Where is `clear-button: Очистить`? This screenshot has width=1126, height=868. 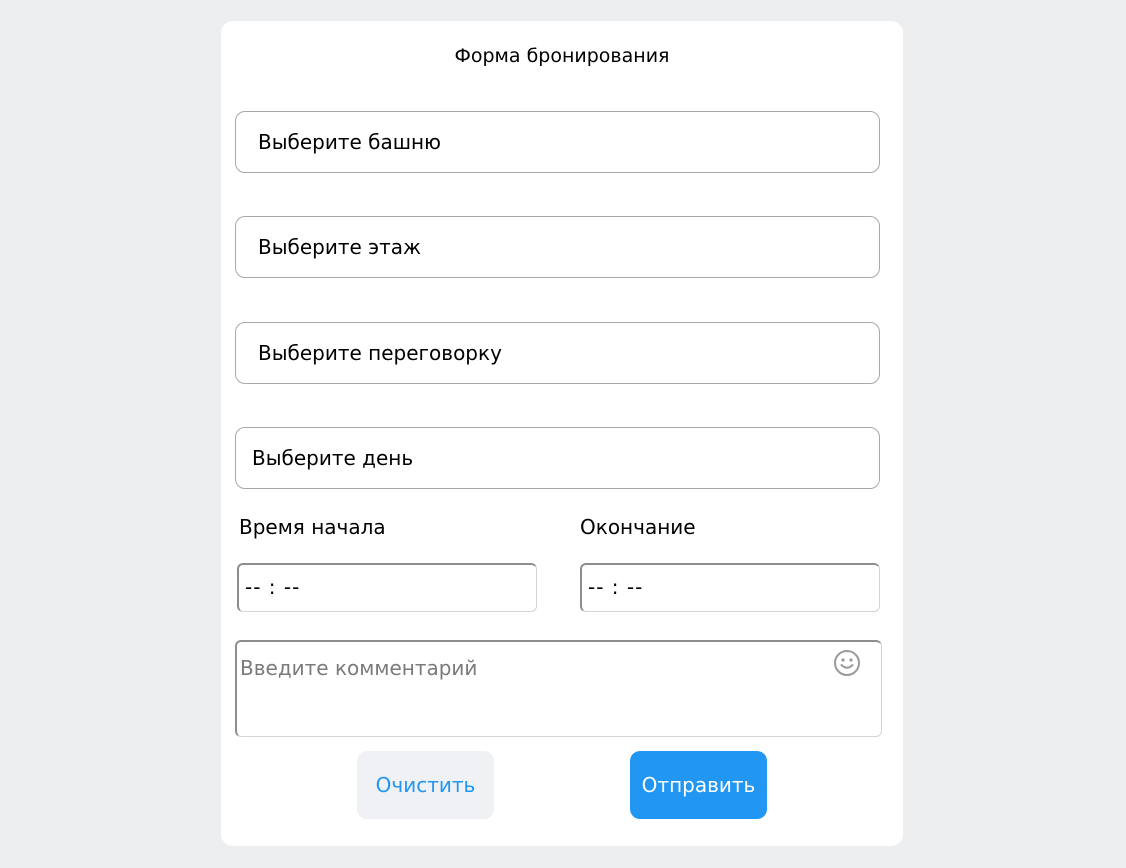 clear-button: Очистить is located at coordinates (425, 785).